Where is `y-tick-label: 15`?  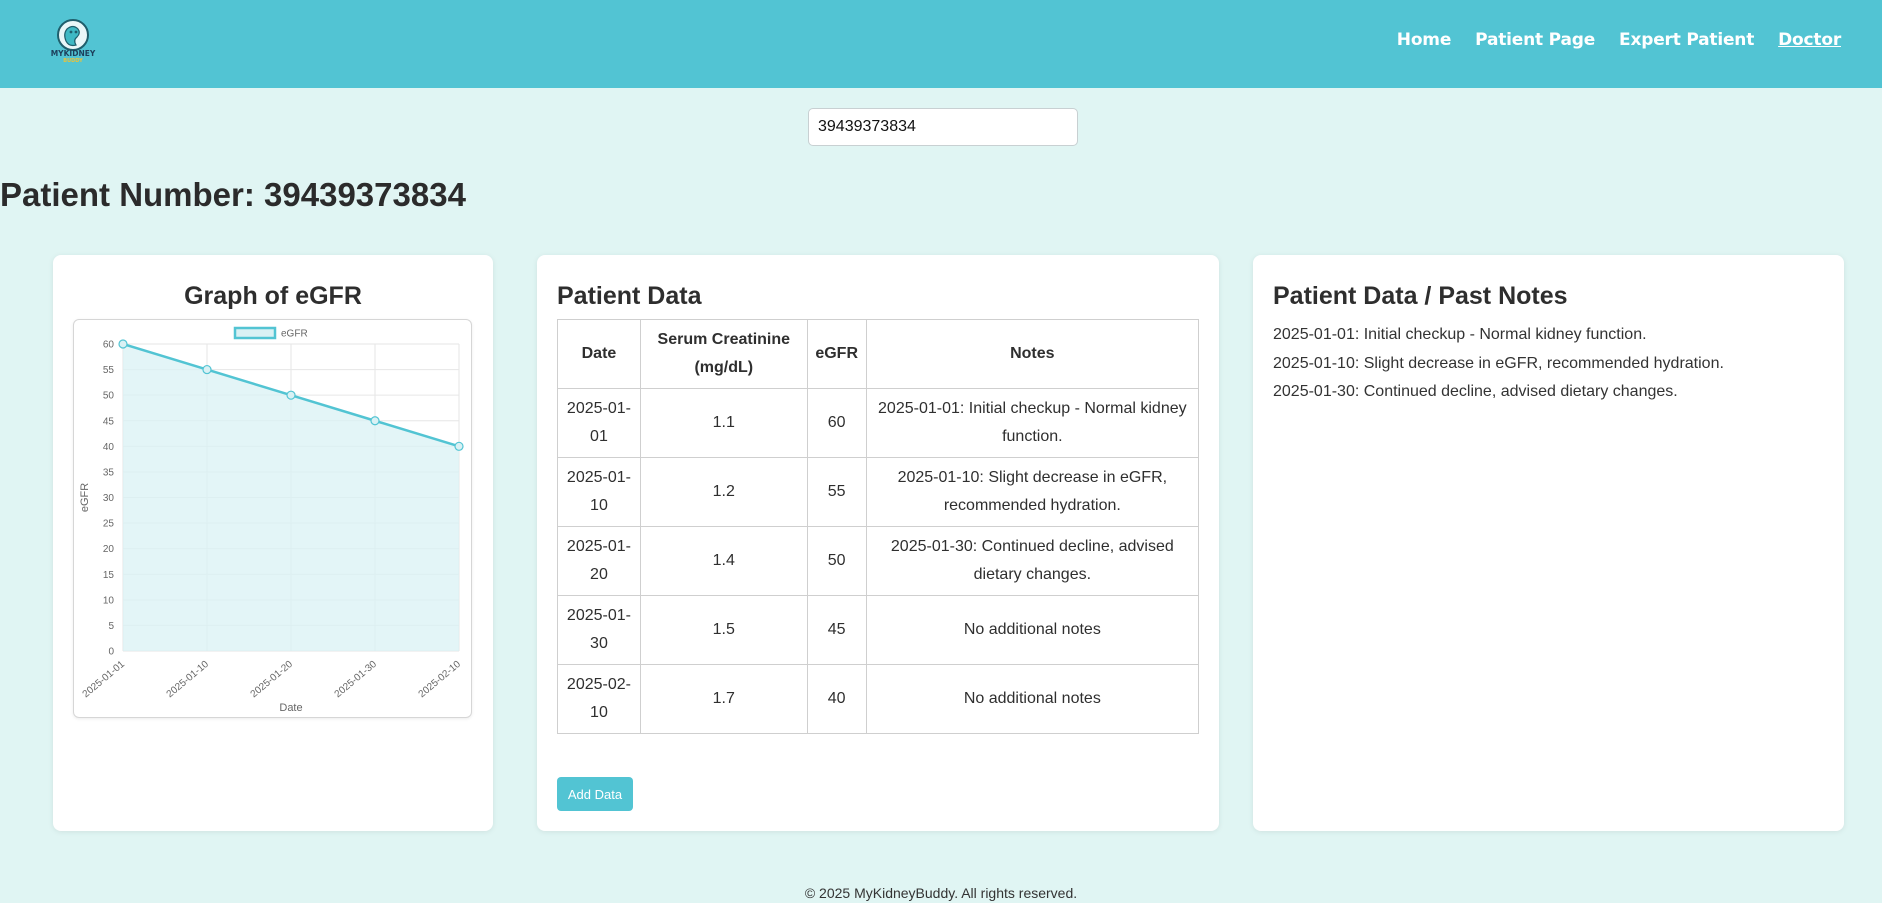 y-tick-label: 15 is located at coordinates (109, 575).